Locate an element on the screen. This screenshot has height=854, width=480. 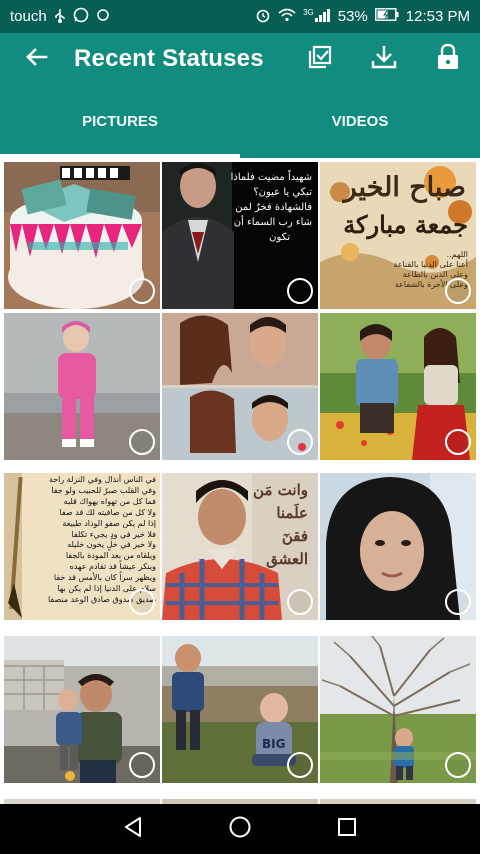
download-button is located at coordinates (384, 59).